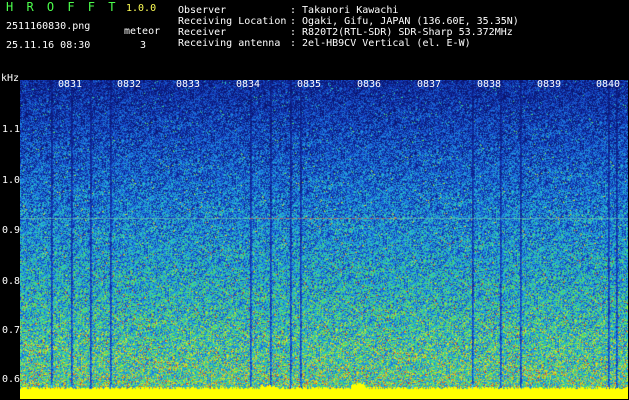  Describe the element at coordinates (202, 32) in the screenshot. I see `receiver-label: Receiver` at that location.